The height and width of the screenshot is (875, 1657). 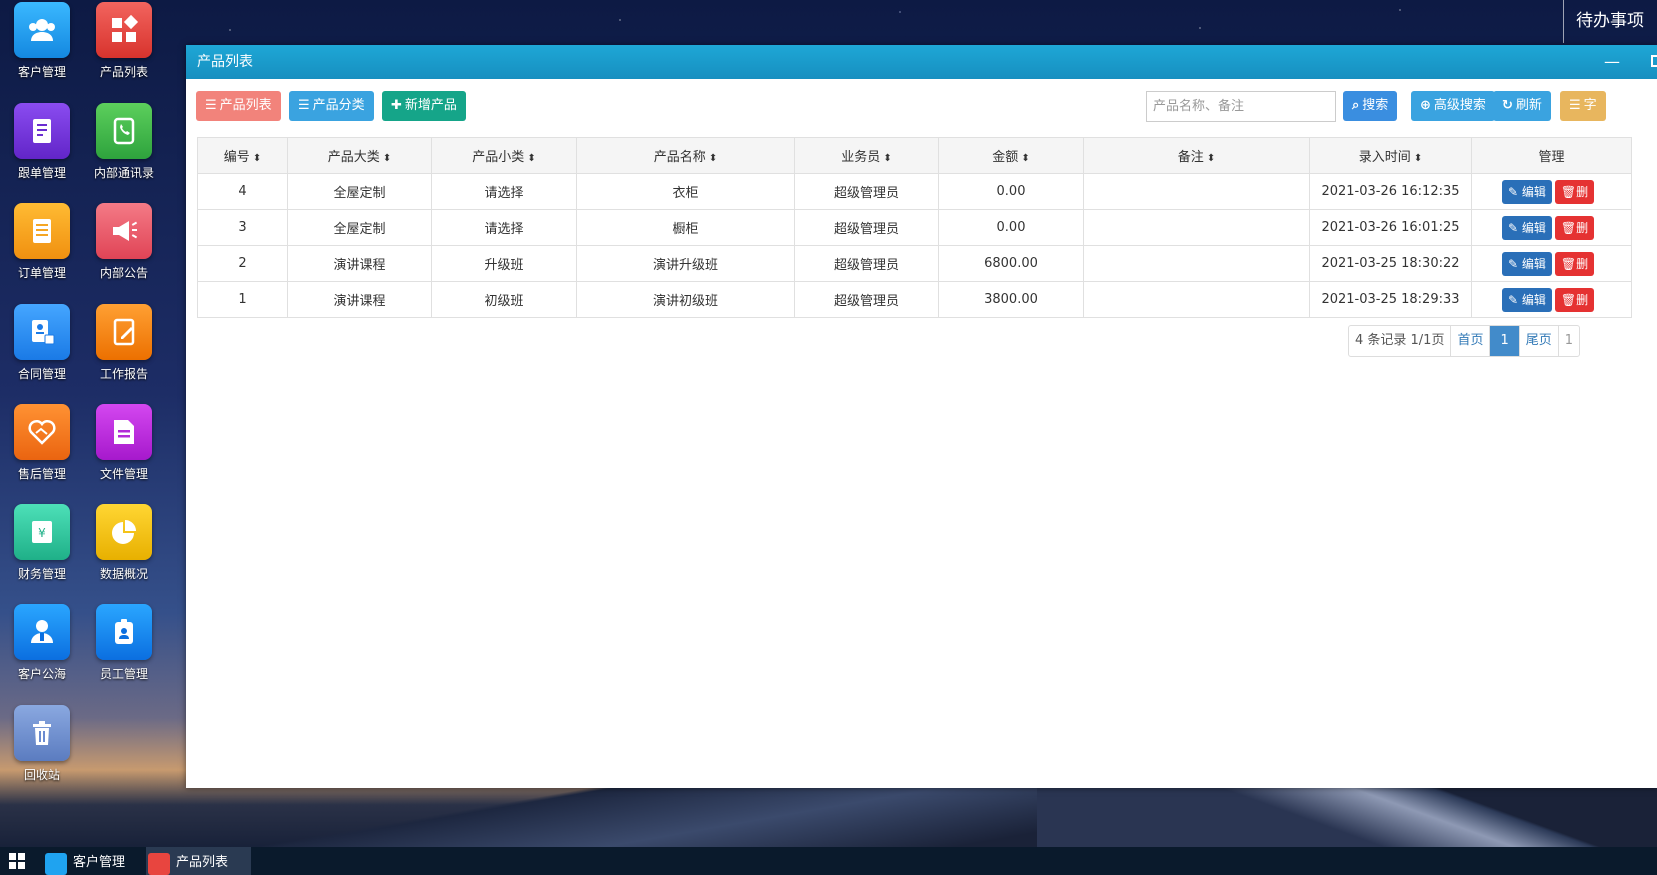 I want to click on window-titlebar: 产品列表 —, so click(x=921, y=62).